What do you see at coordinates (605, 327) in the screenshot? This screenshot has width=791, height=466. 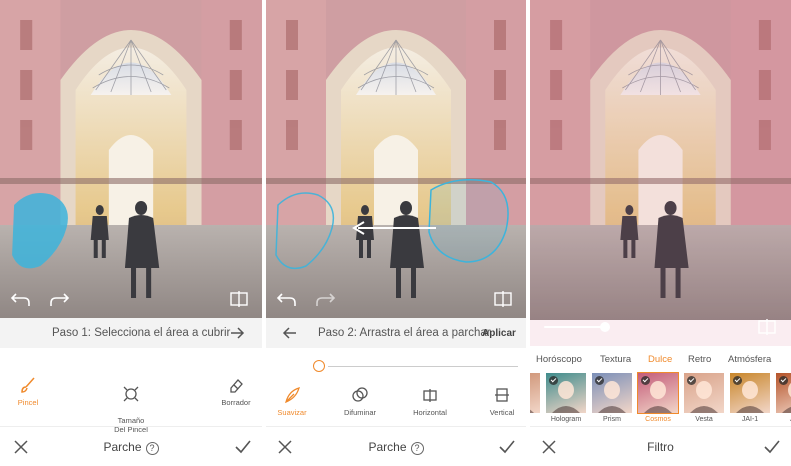 I see `filter-intensity-knob` at bounding box center [605, 327].